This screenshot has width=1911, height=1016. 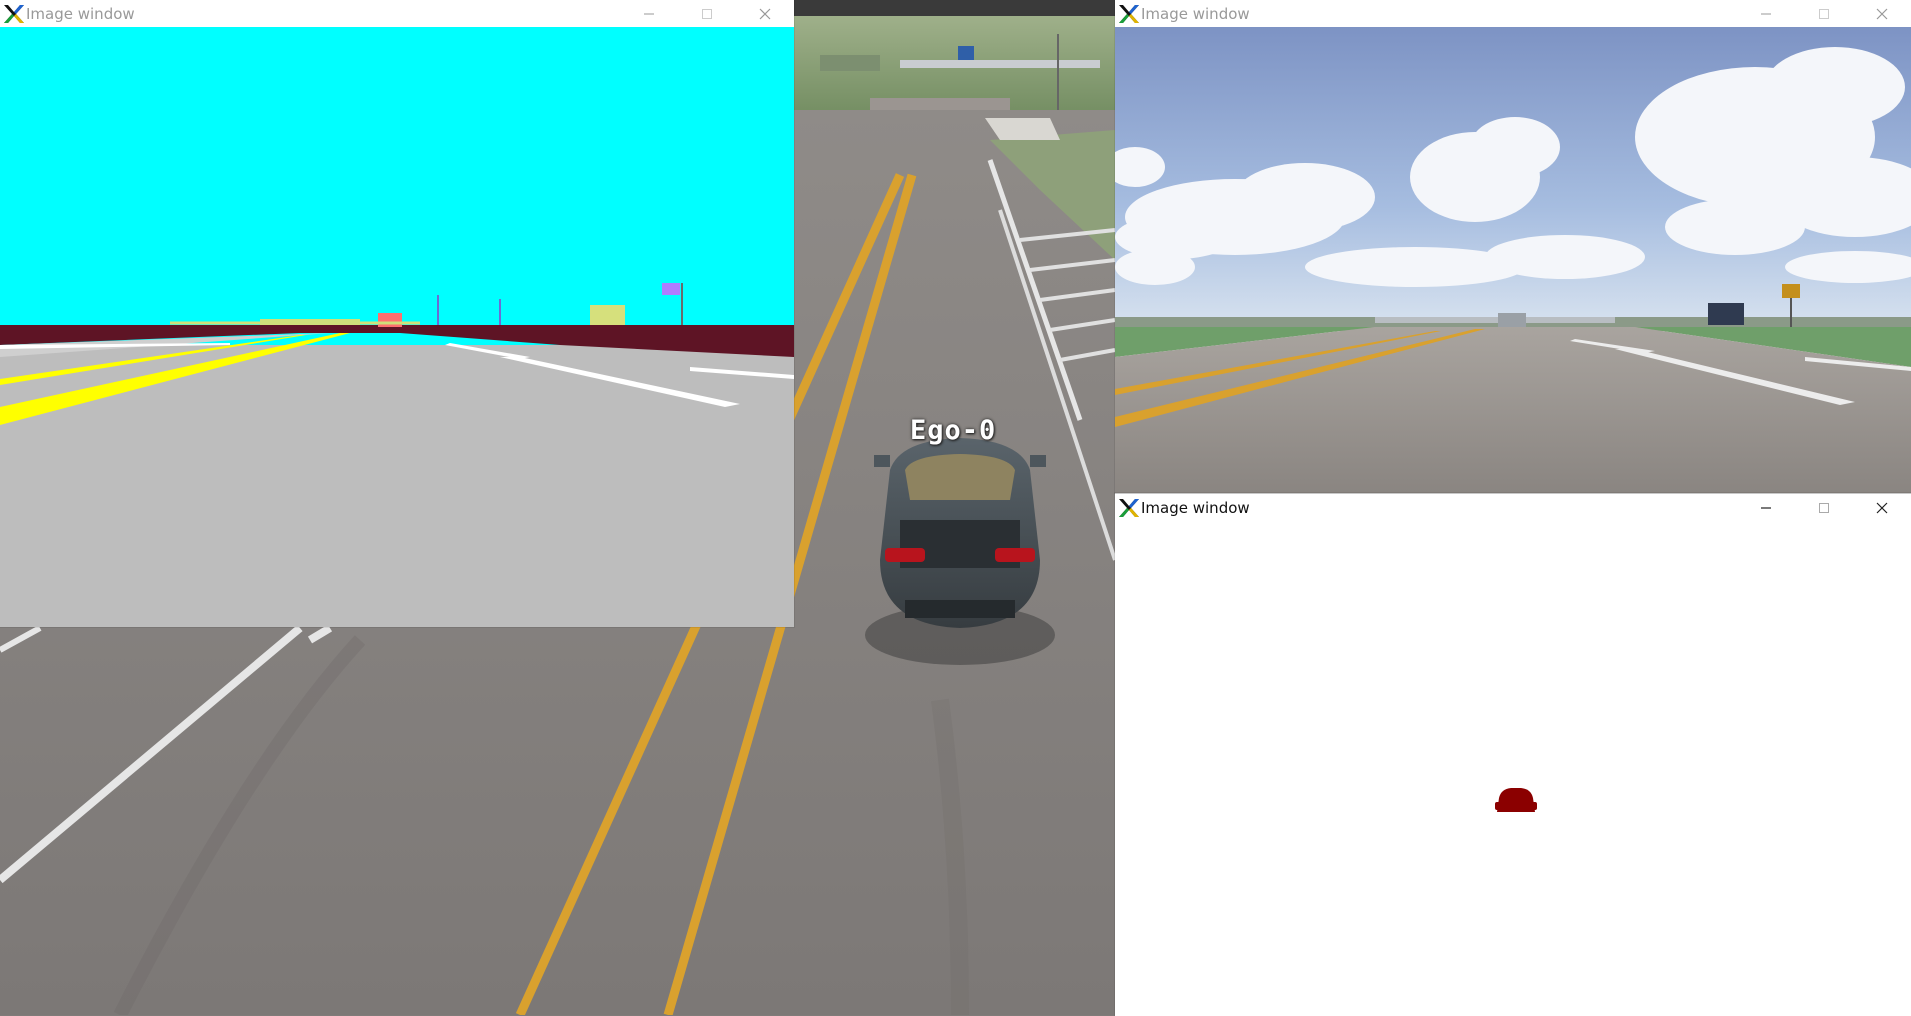 I want to click on ego-vehicle-label: Ego-0, so click(x=953, y=430).